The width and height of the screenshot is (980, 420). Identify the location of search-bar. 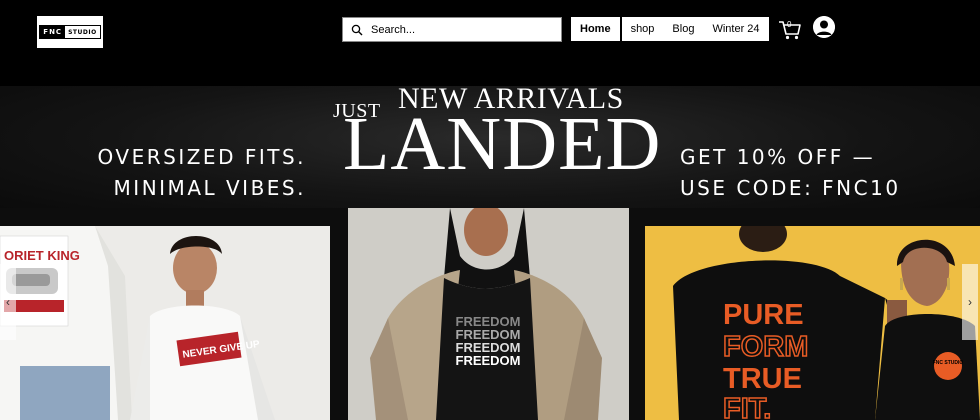
(452, 29).